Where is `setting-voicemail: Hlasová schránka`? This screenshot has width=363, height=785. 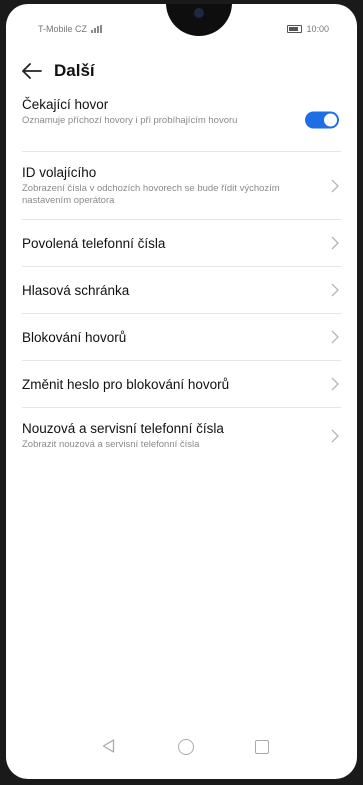
setting-voicemail: Hlasová schránka is located at coordinates (181, 290).